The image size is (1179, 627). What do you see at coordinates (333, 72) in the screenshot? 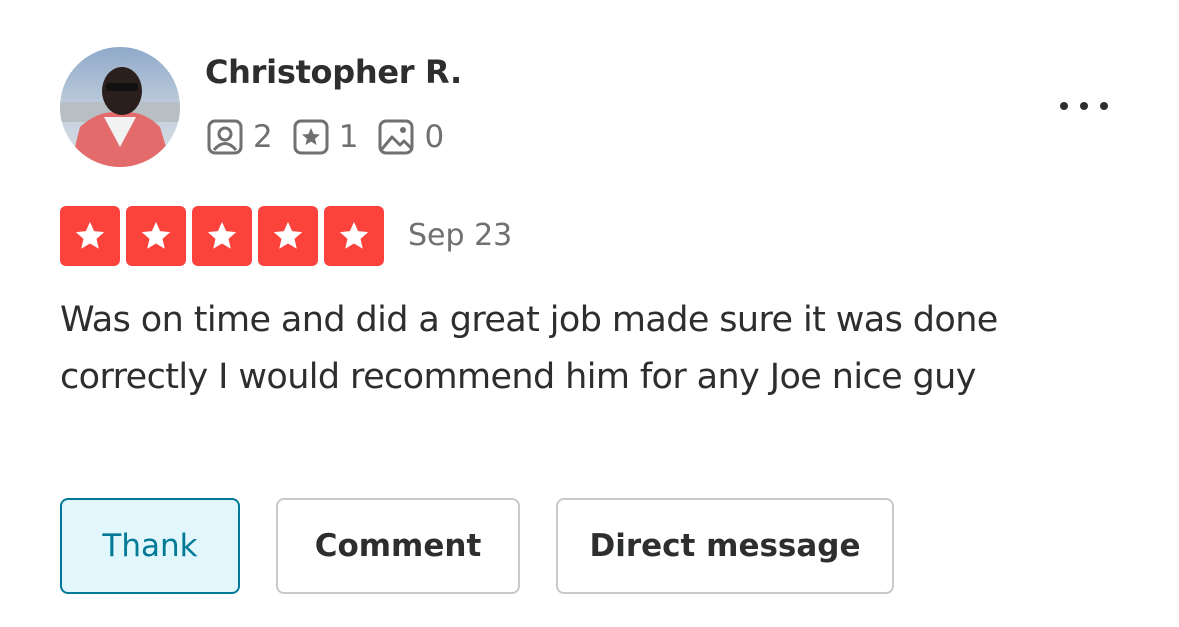
I see `user-name: Christopher R.` at bounding box center [333, 72].